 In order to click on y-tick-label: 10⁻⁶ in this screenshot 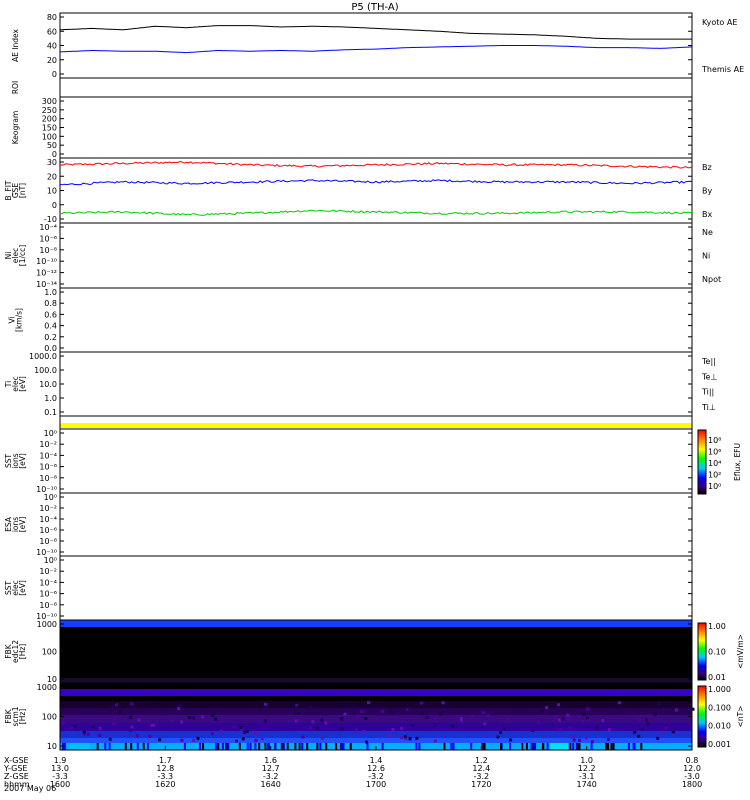, I will do `click(48, 238)`.